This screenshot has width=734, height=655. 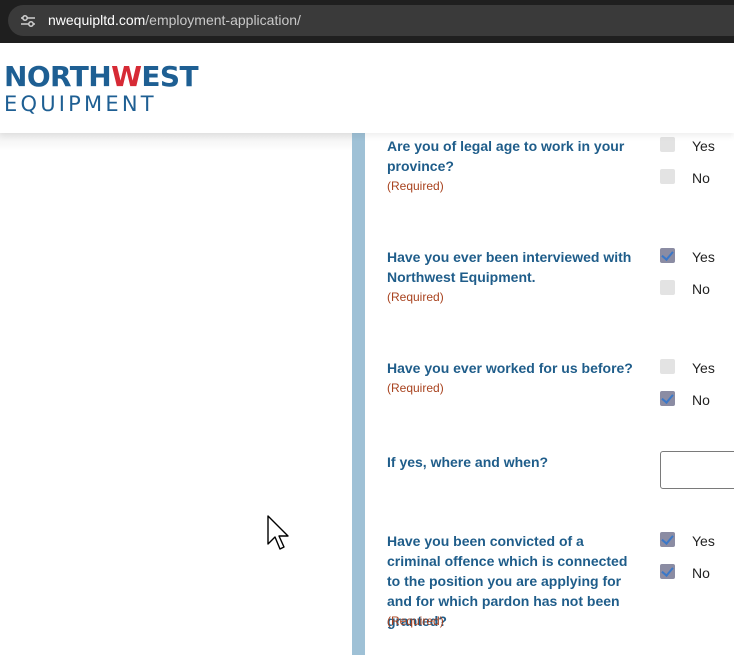 I want to click on form-left-border, so click(x=358, y=394).